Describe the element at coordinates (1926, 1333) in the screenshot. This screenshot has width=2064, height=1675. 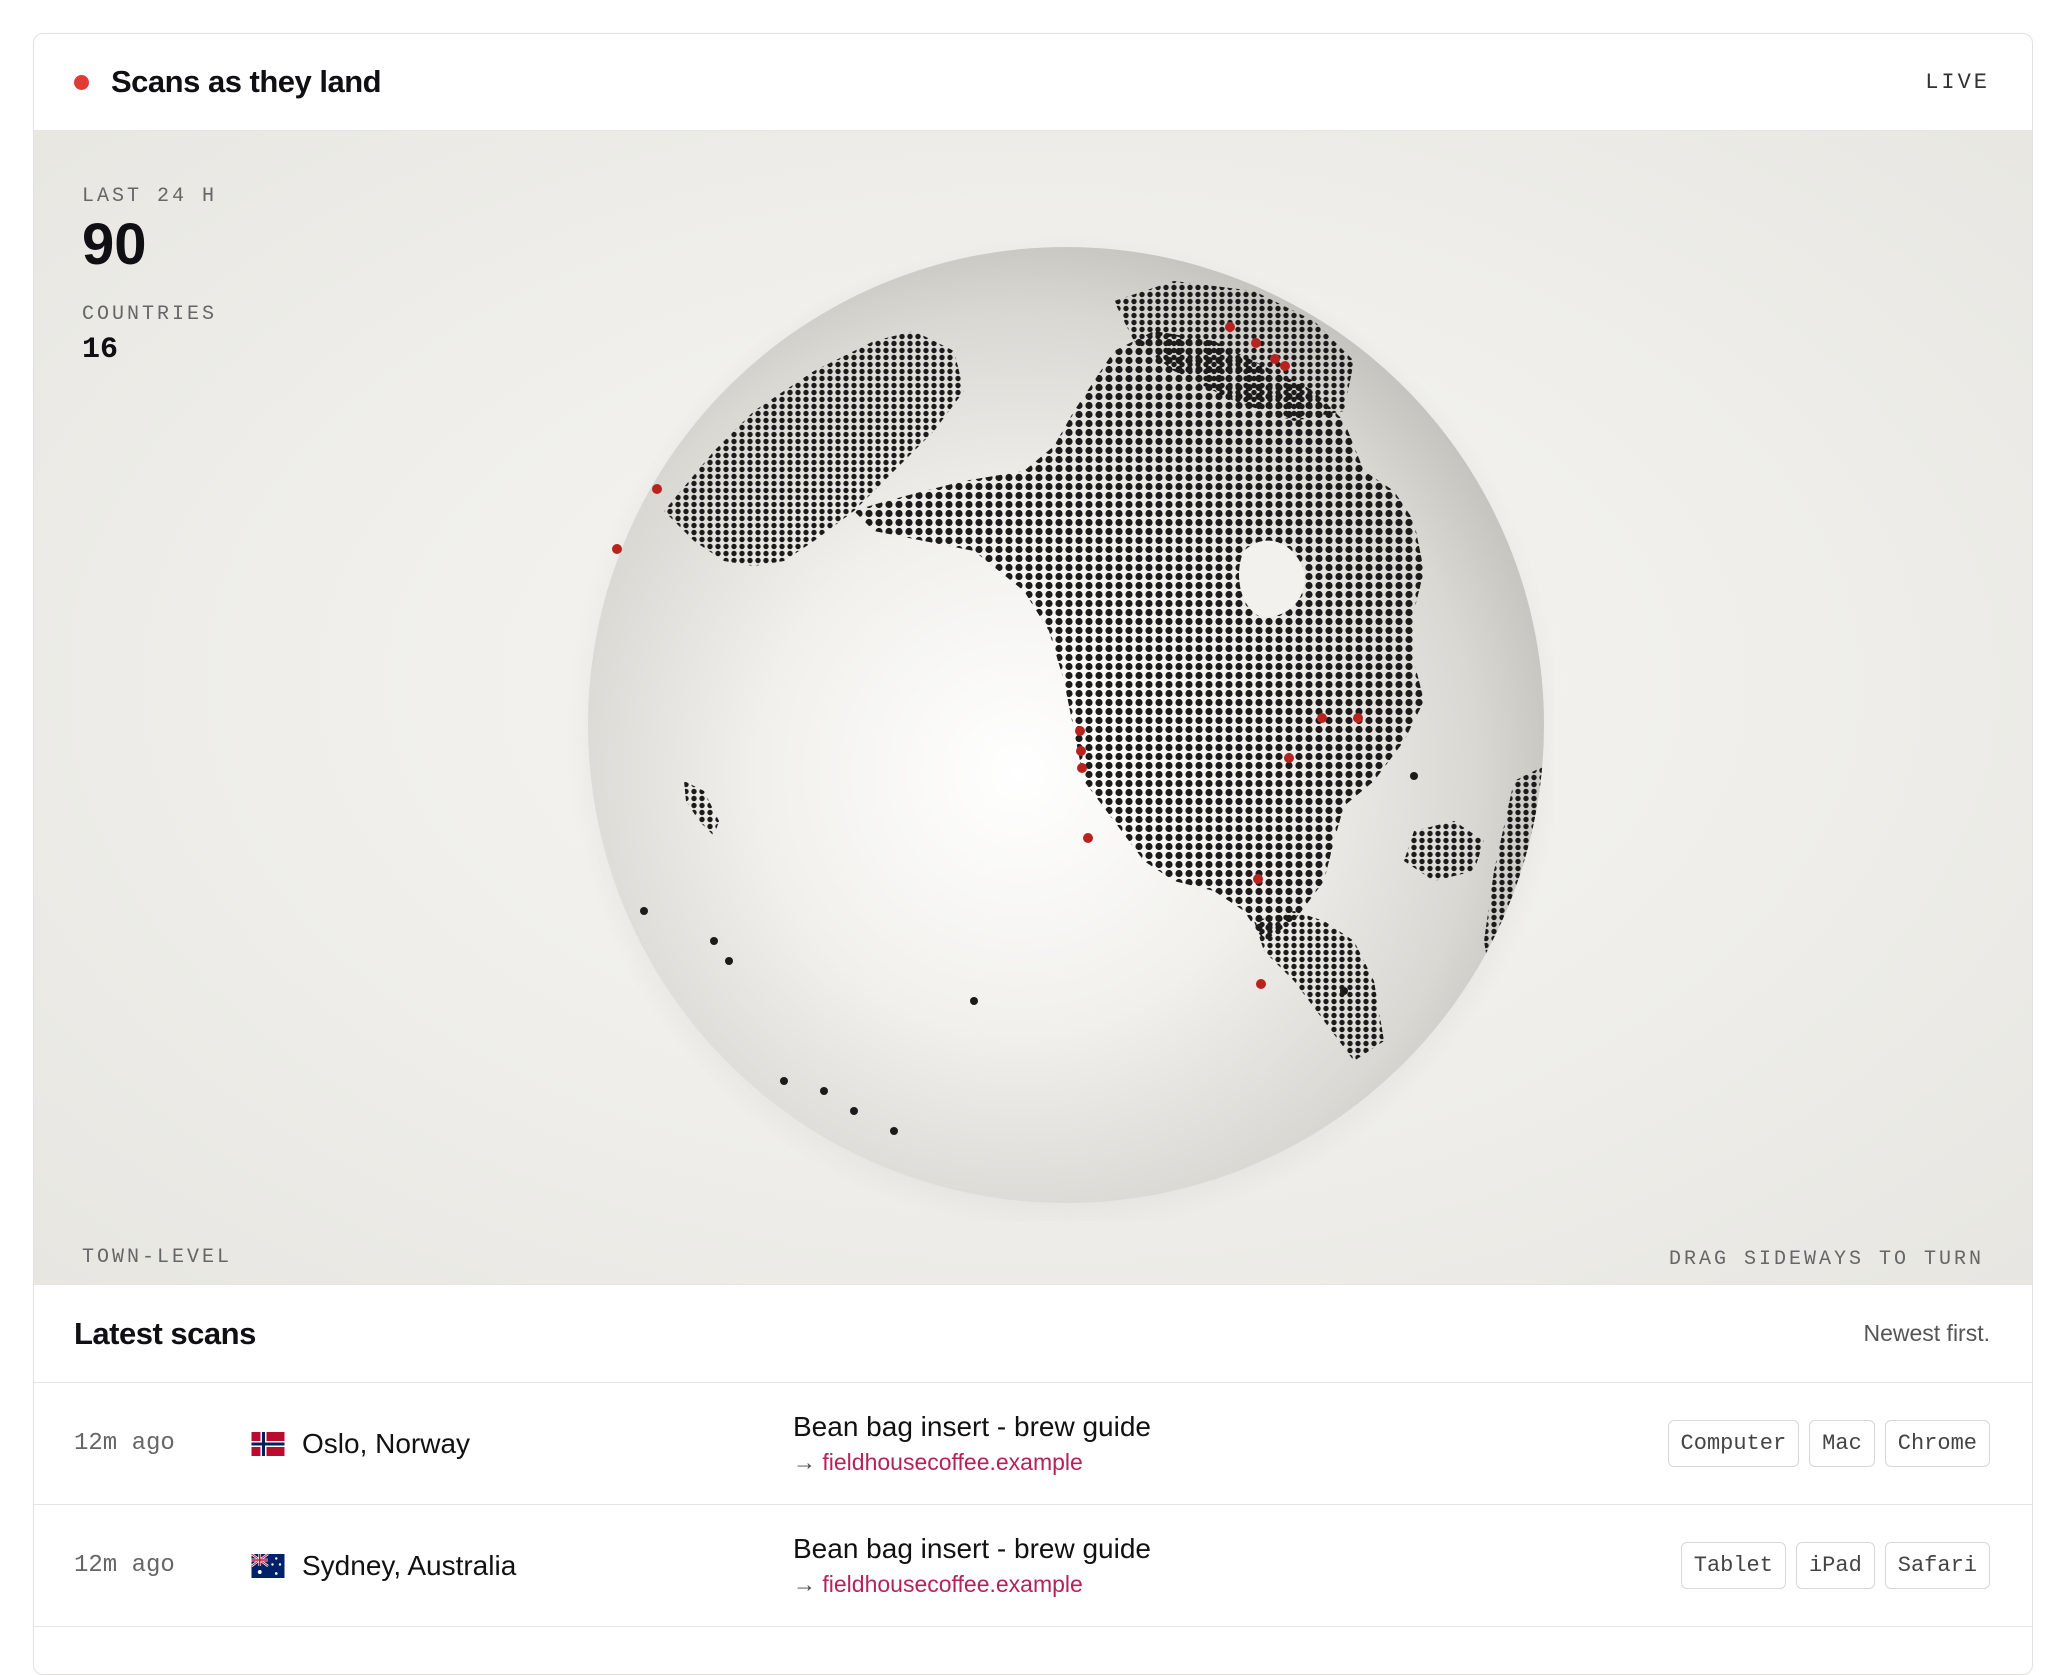
I see `latest-scans-subtitle: Newest first.` at that location.